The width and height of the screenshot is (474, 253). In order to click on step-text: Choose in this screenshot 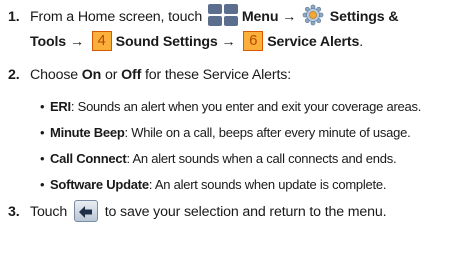, I will do `click(56, 75)`.